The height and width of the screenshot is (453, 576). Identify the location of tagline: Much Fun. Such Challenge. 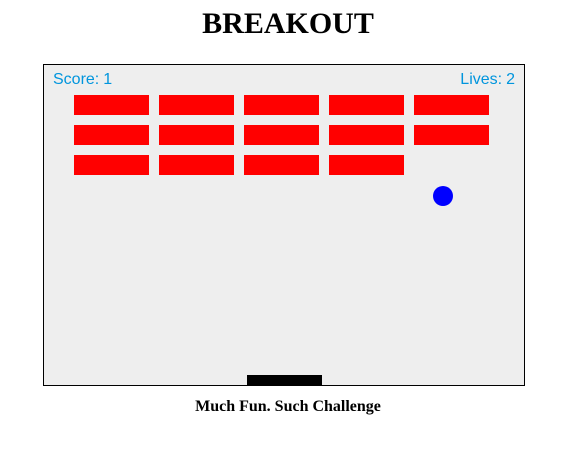
(288, 406).